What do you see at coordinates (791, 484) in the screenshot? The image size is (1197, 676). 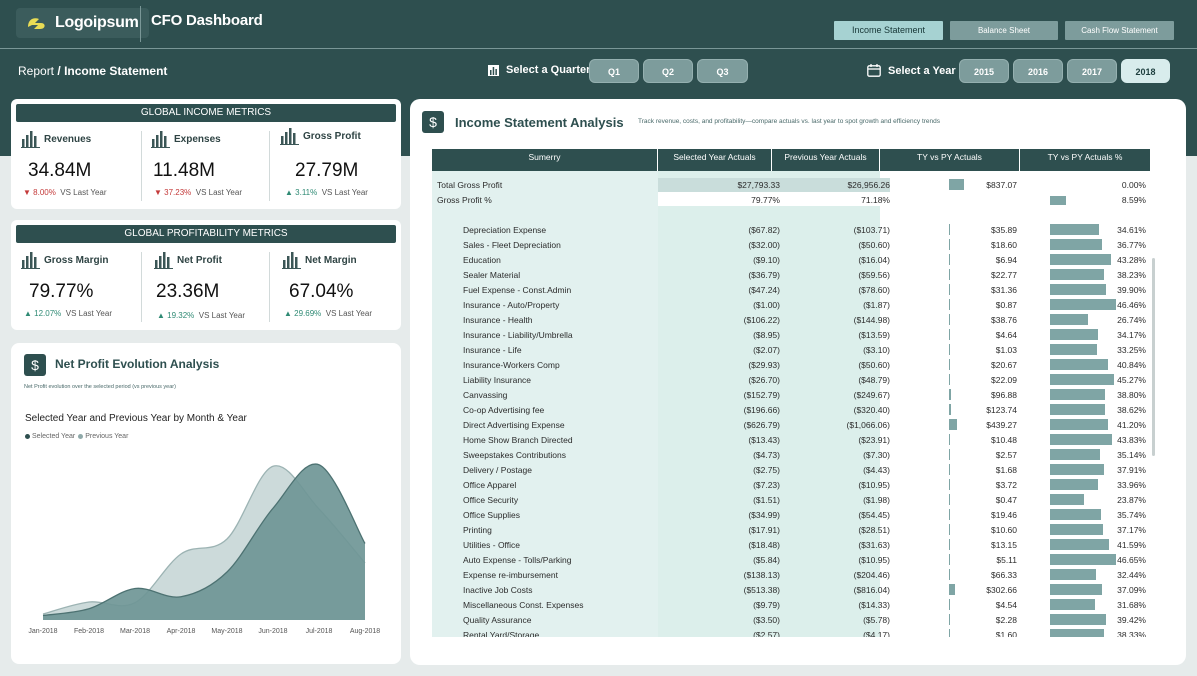 I see `table-row: Office Apparel ($7.23) ($10.95) $3.72 33.96%` at bounding box center [791, 484].